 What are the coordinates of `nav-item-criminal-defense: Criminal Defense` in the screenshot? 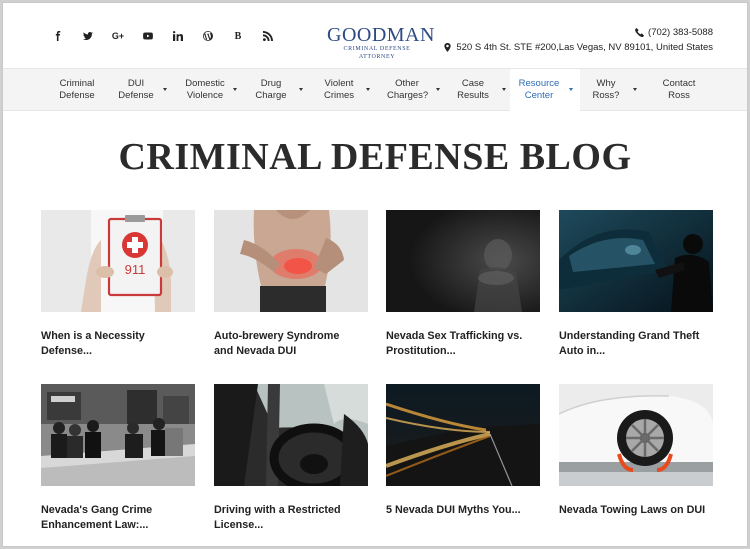 It's located at (77, 90).